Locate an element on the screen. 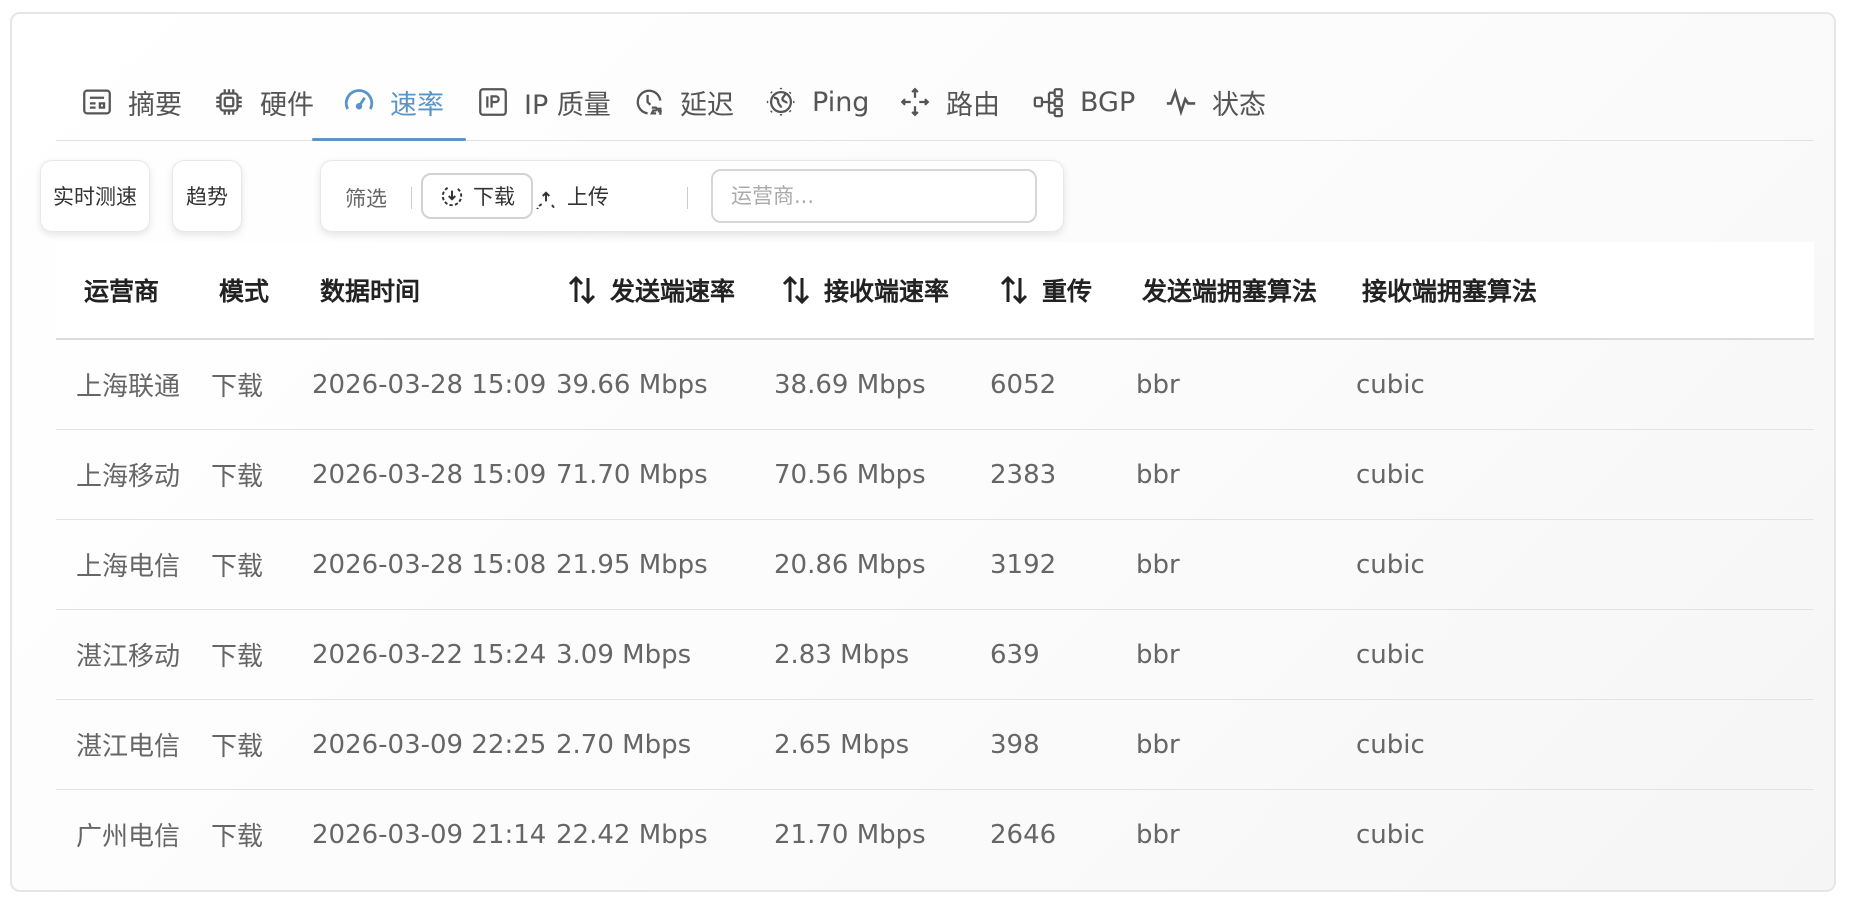 The width and height of the screenshot is (1850, 910). cell-sender-rate: 39.66 Mbps is located at coordinates (632, 384).